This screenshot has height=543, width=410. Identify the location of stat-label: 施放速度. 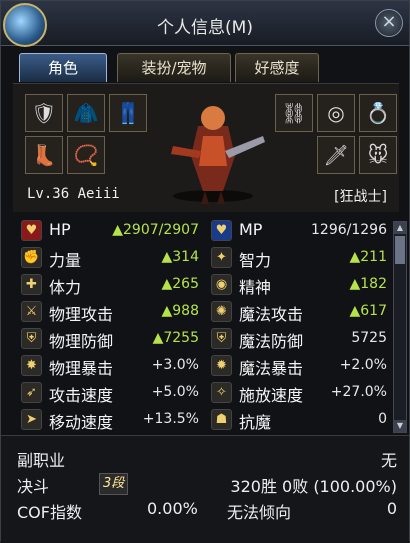
(271, 395).